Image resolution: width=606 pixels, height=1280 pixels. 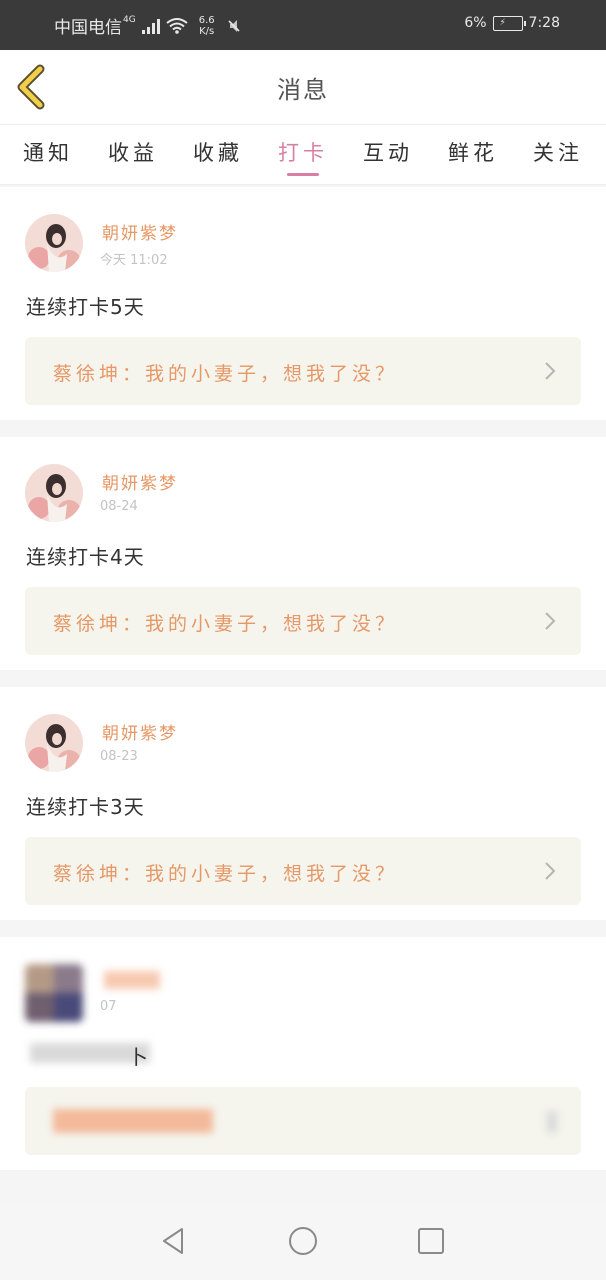 I want to click on network-type: 4G, so click(x=129, y=19).